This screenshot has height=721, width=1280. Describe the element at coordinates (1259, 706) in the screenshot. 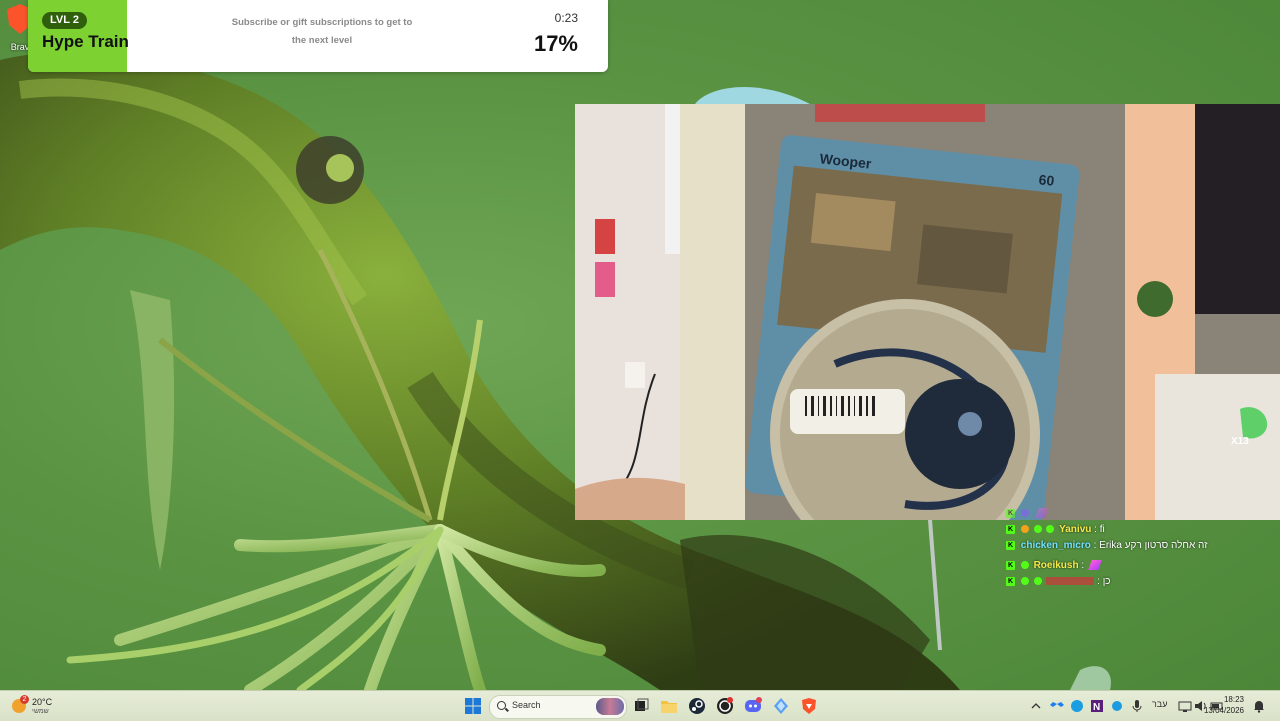

I see `notification-bell-icon` at that location.